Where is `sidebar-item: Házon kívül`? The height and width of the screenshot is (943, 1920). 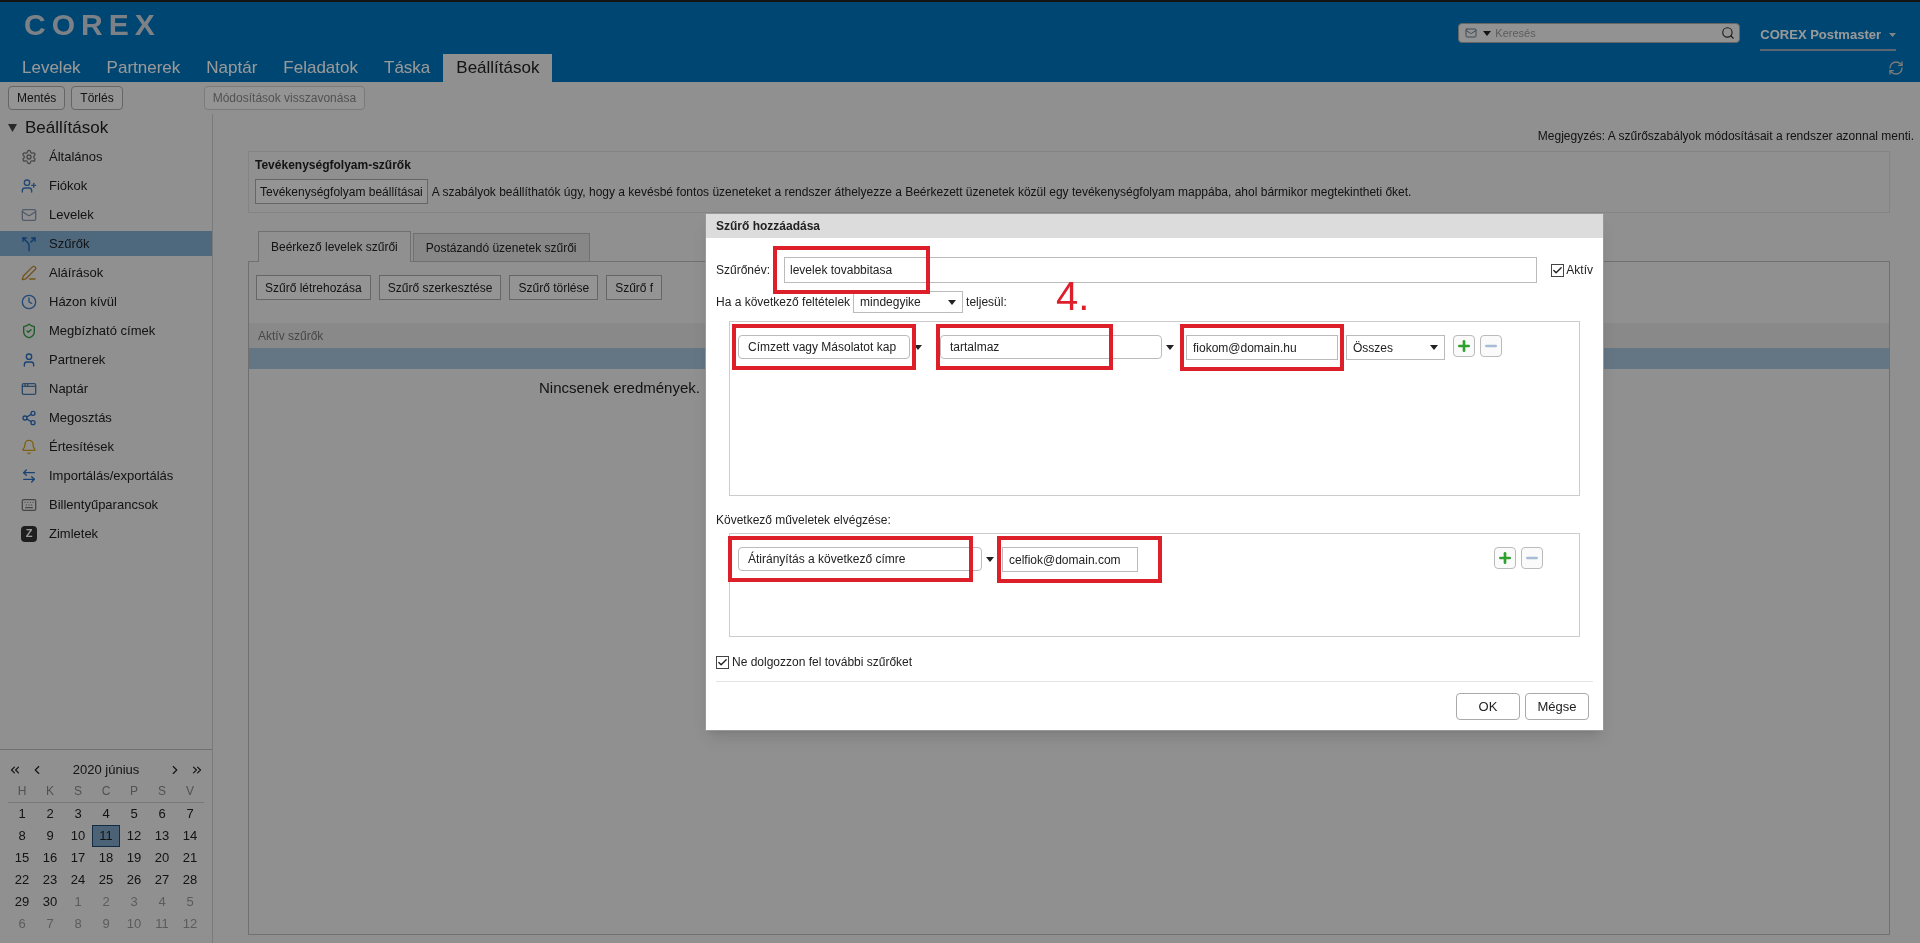
sidebar-item: Házon kívül is located at coordinates (106, 301).